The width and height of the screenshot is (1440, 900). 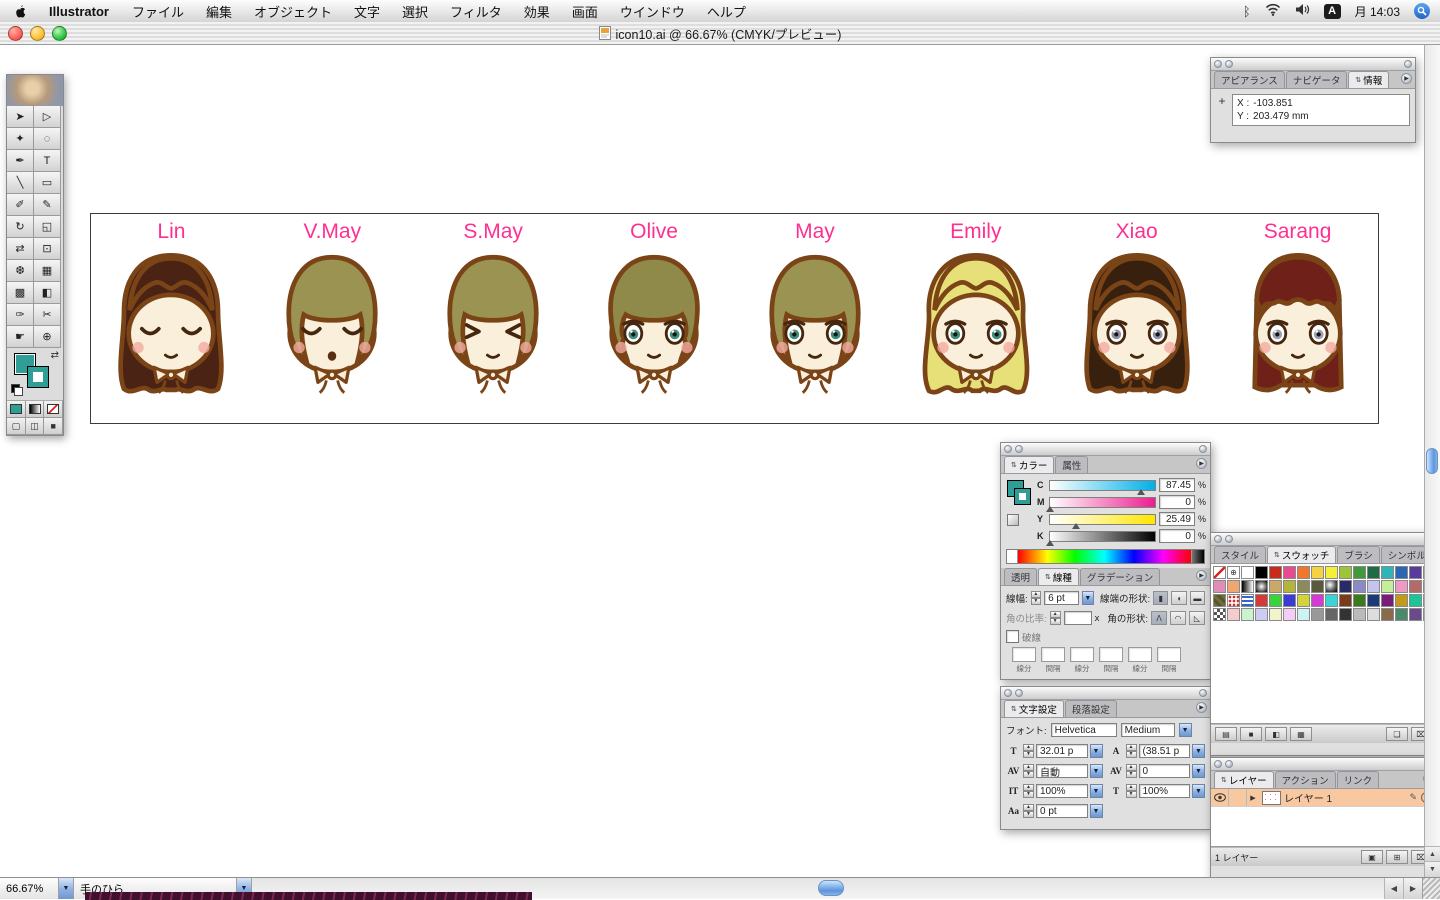 What do you see at coordinates (1012, 556) in the screenshot?
I see `spectrum-white-chip` at bounding box center [1012, 556].